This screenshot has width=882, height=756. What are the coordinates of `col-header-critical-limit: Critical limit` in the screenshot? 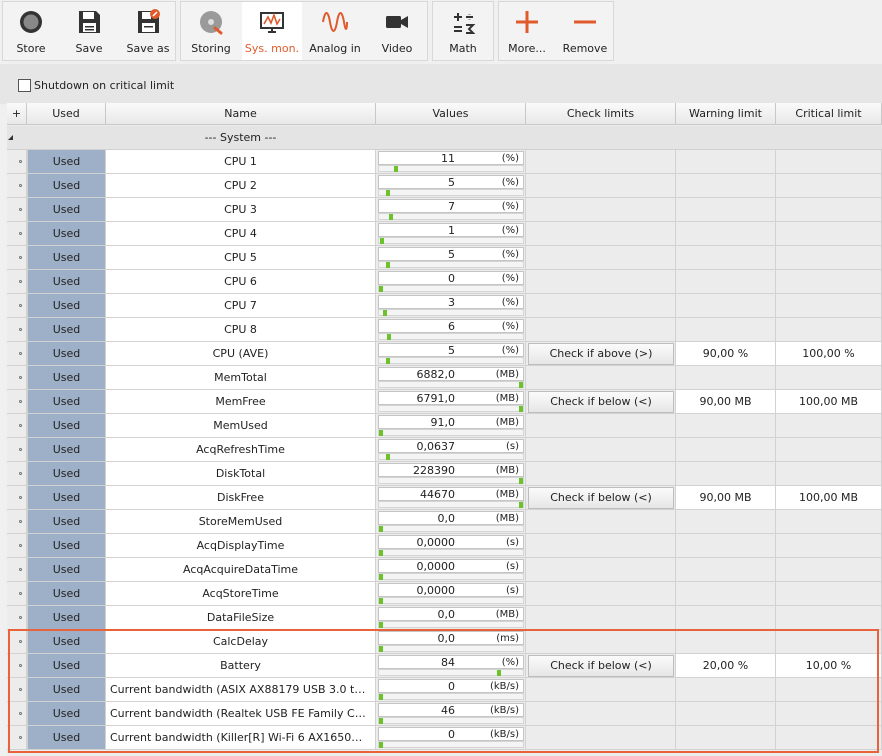 It's located at (829, 114).